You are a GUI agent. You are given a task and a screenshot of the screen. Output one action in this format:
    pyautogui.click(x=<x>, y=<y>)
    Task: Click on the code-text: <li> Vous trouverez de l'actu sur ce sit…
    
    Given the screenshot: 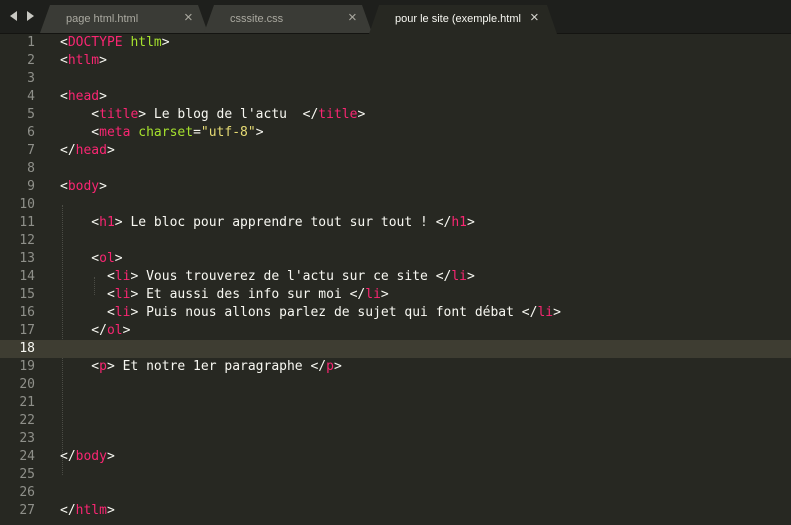 What is the action you would take?
    pyautogui.click(x=267, y=277)
    